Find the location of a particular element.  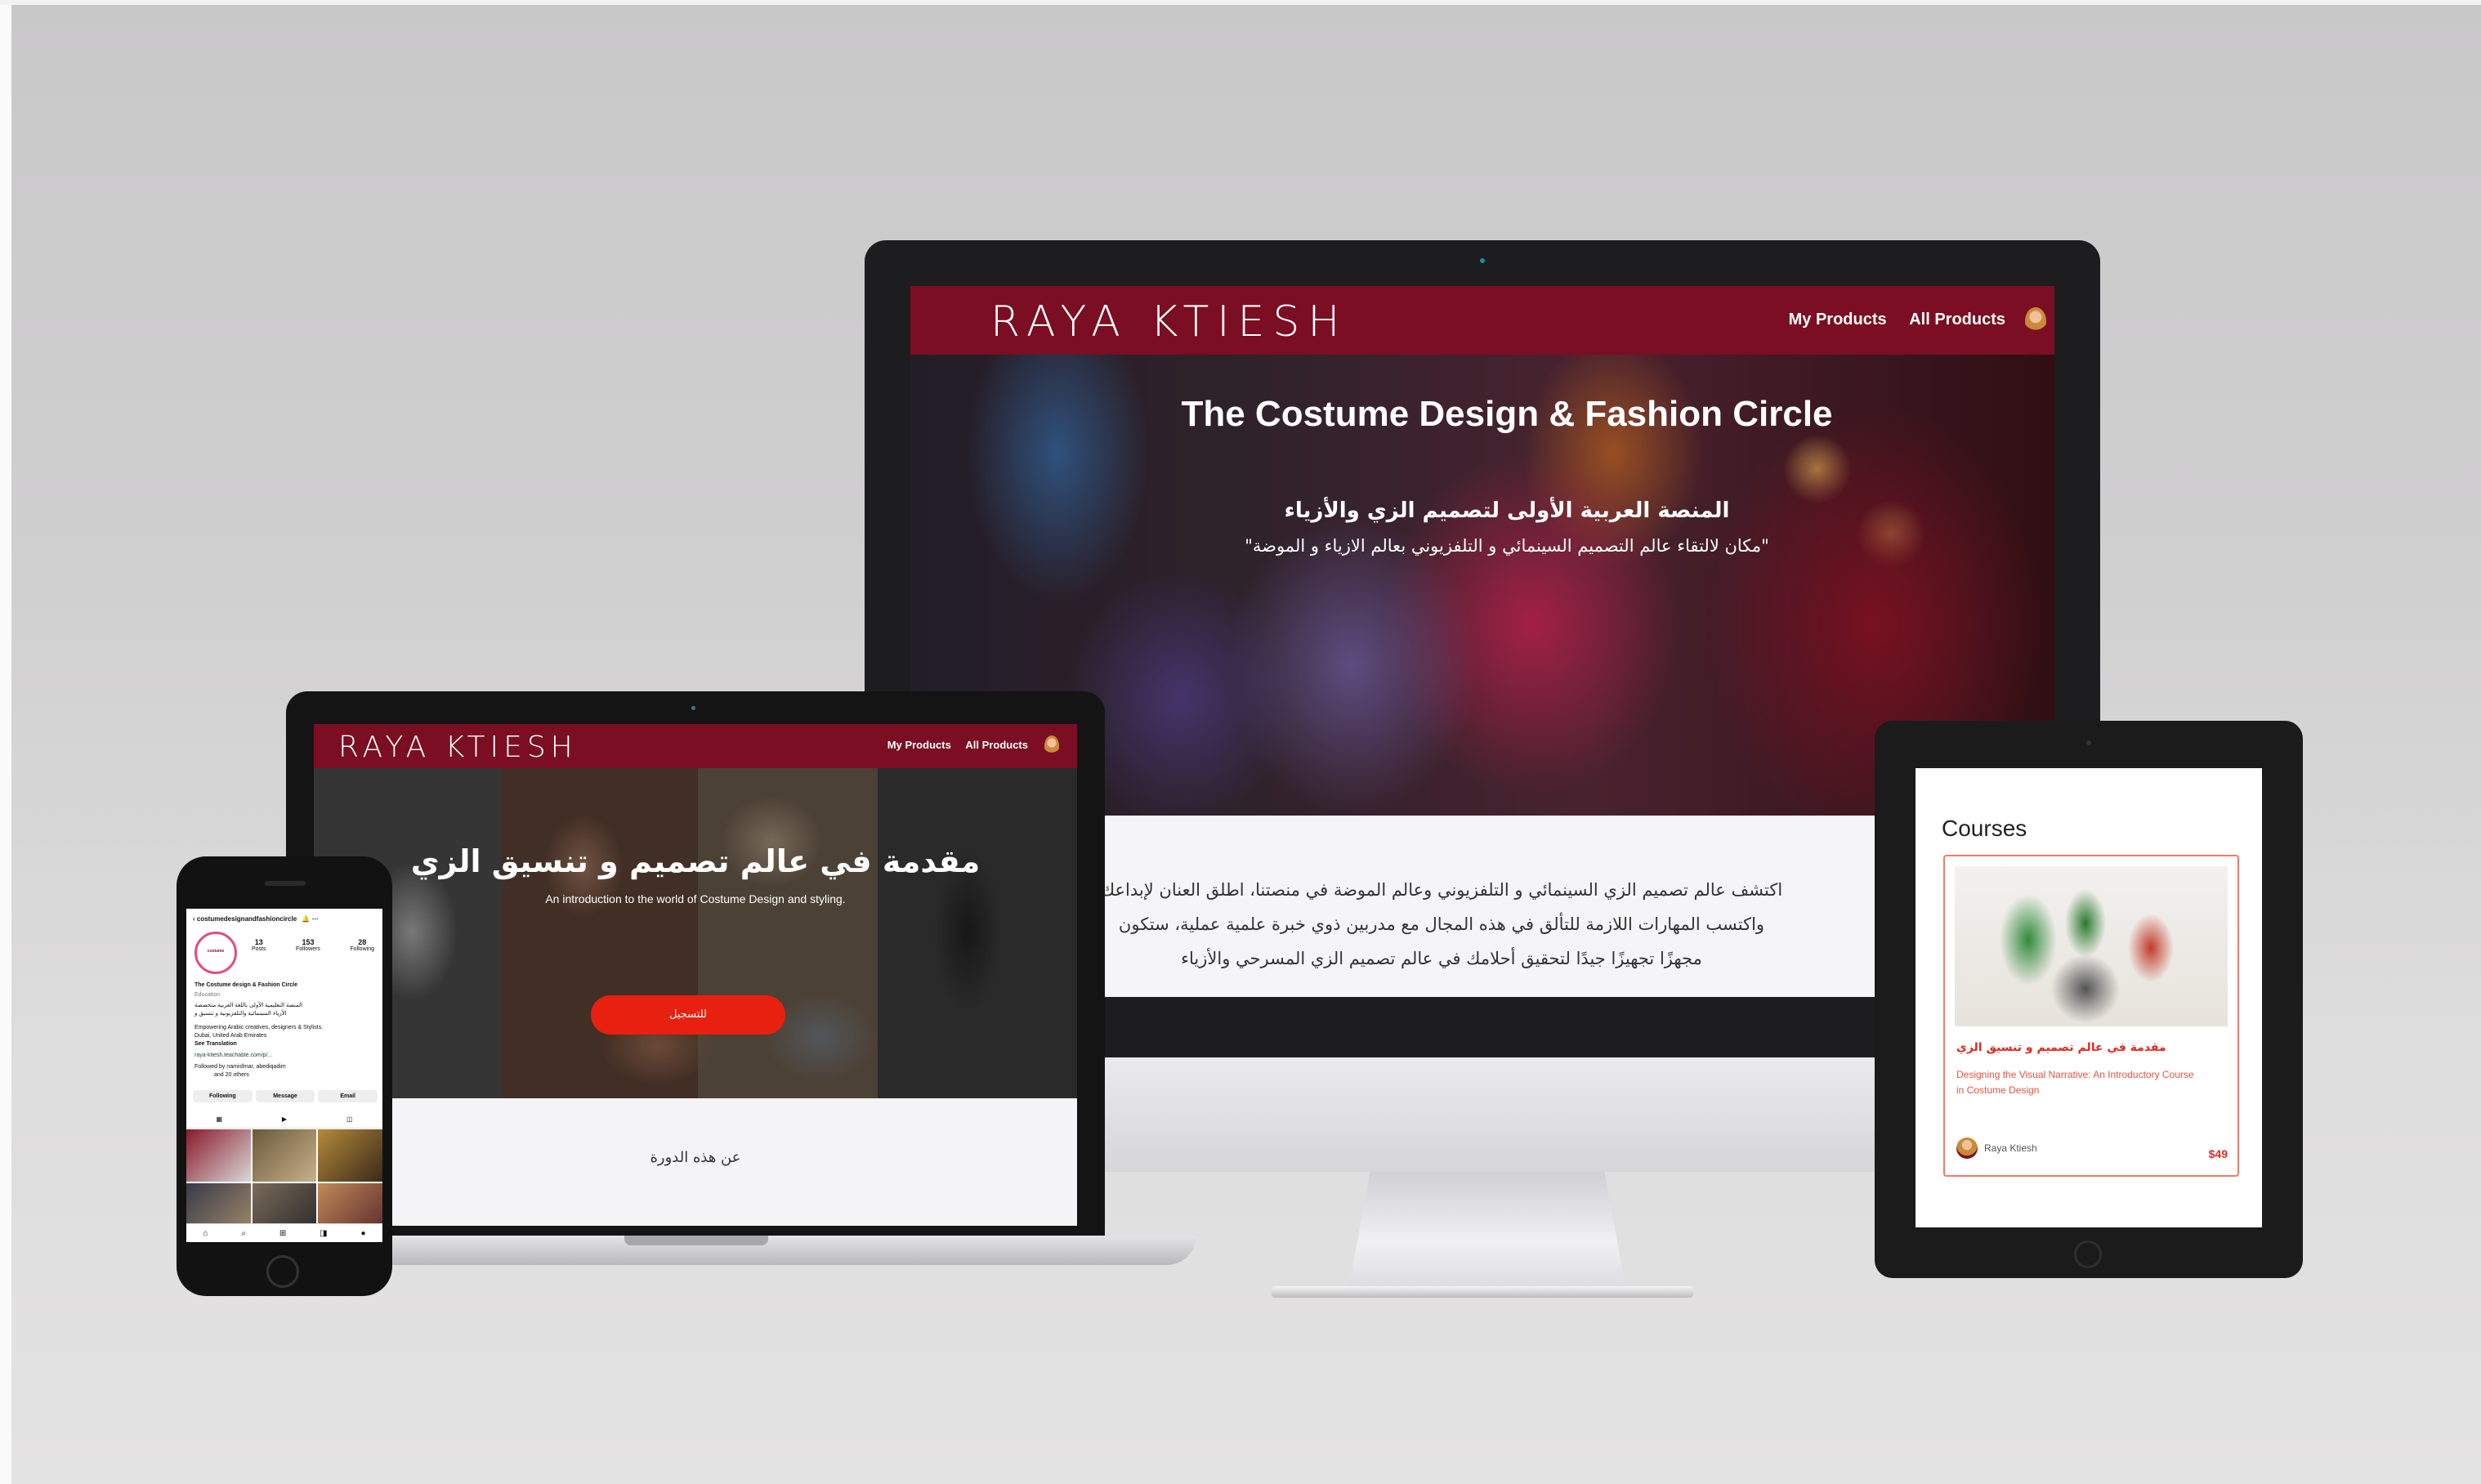

followed-by: Followed by namisfmar, abediqadim is located at coordinates (240, 1067).